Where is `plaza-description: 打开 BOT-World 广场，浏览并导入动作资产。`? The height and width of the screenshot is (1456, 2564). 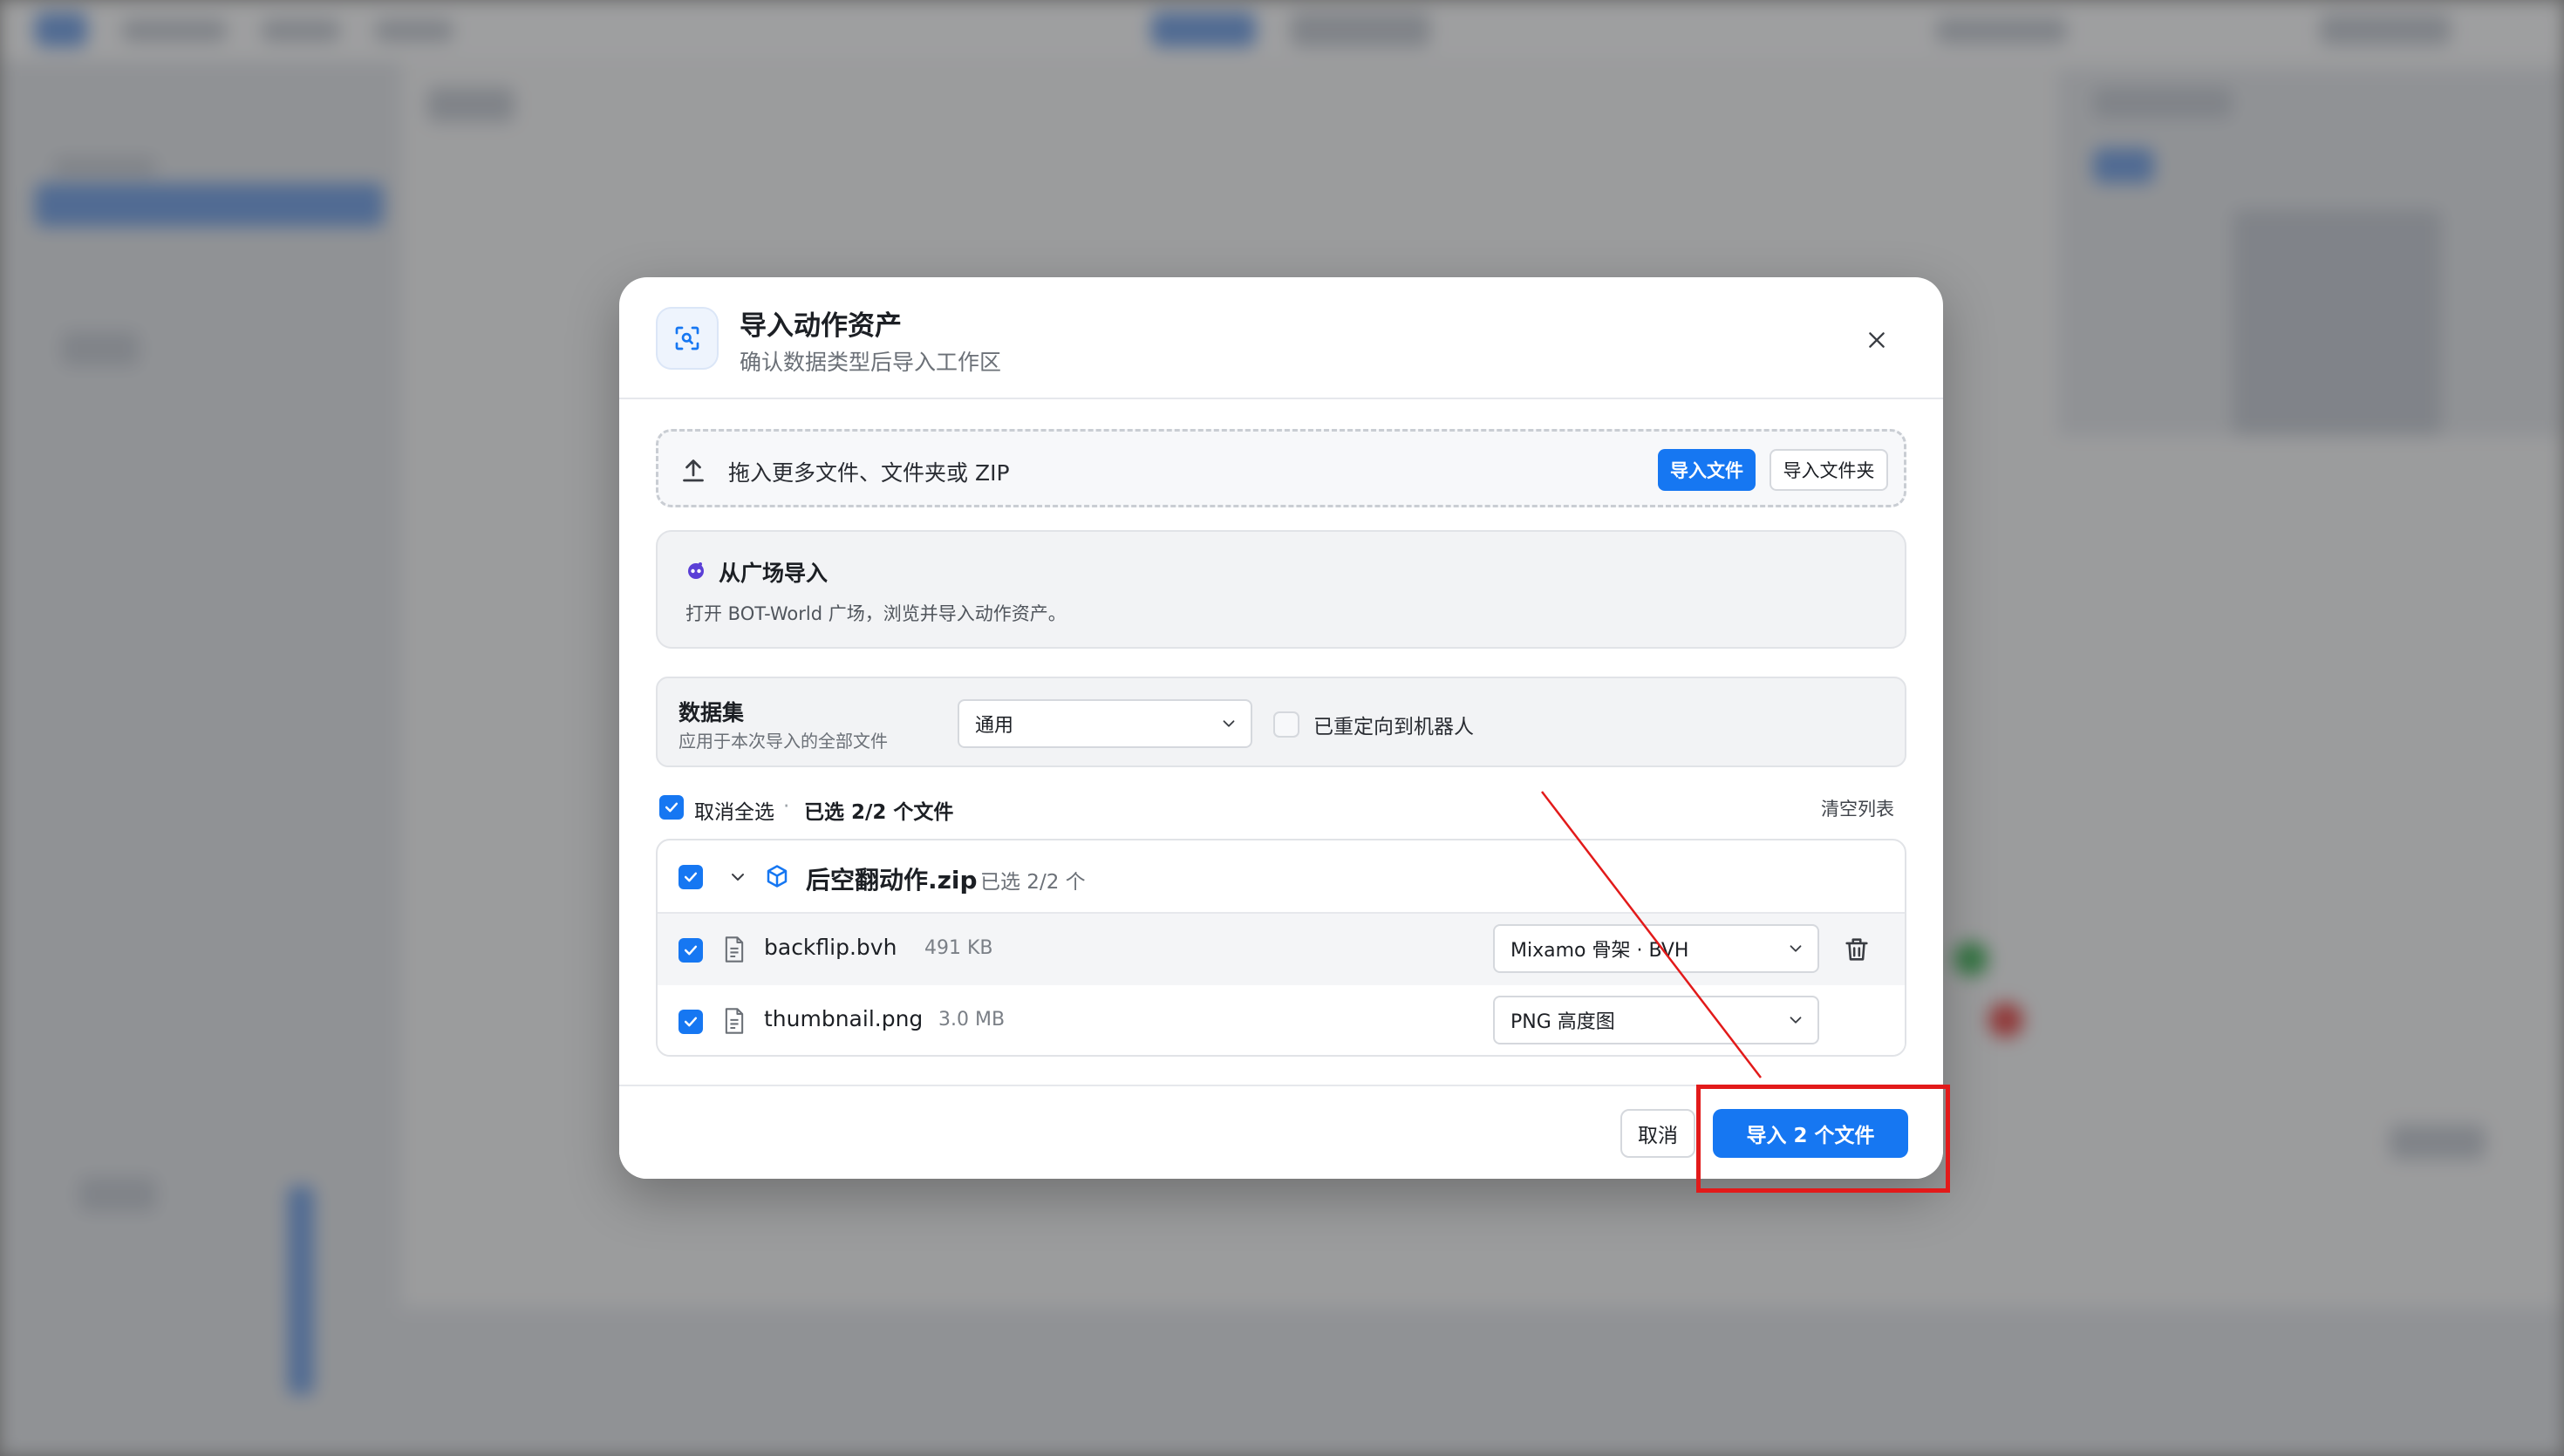 plaza-description: 打开 BOT-World 广场，浏览并导入动作资产。 is located at coordinates (876, 613).